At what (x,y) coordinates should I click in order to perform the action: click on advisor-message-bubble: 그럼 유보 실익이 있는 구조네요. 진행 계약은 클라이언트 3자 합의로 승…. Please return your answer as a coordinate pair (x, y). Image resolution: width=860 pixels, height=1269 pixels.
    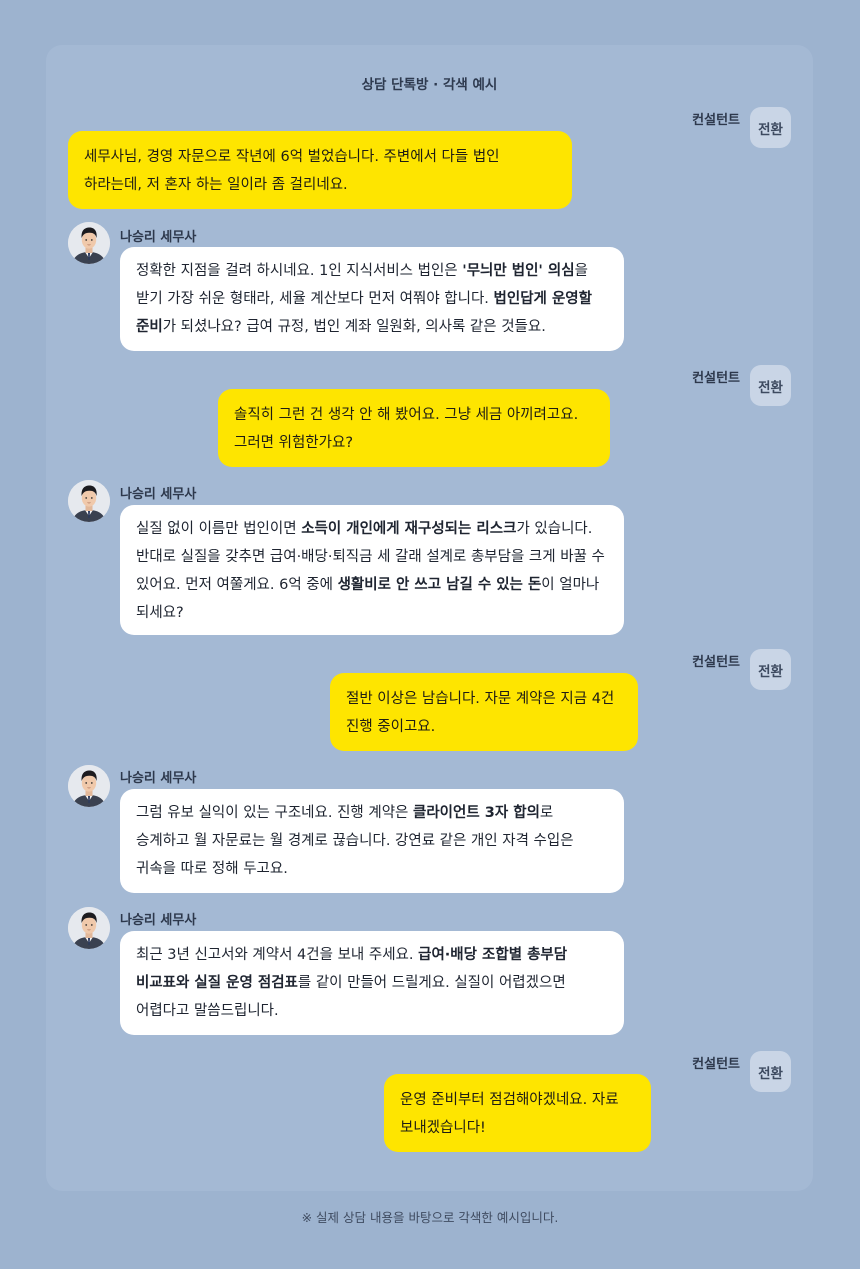
    Looking at the image, I should click on (372, 841).